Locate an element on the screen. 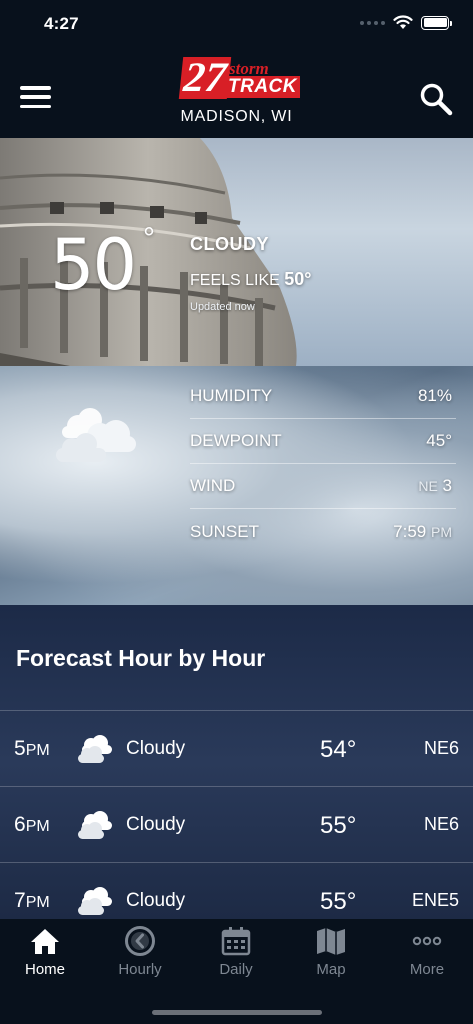 This screenshot has height=1024, width=473. tab-hourly: Hourly is located at coordinates (140, 955).